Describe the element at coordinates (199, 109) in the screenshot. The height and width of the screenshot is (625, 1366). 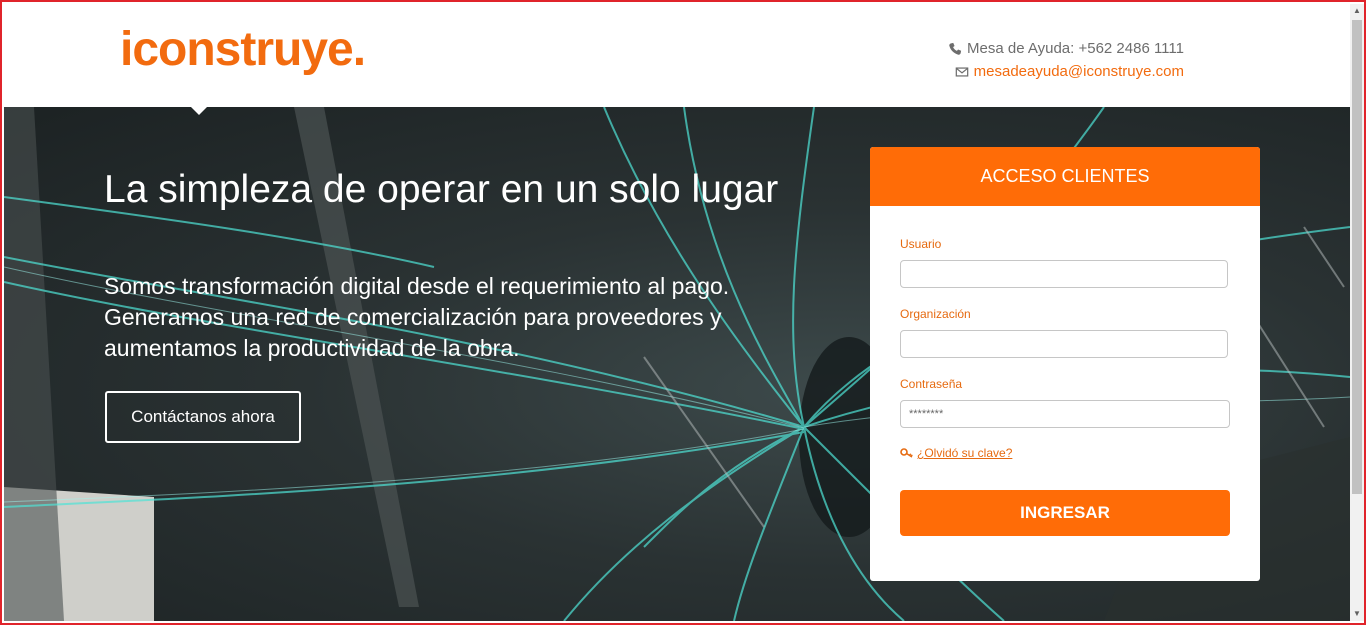
I see `header-notch` at that location.